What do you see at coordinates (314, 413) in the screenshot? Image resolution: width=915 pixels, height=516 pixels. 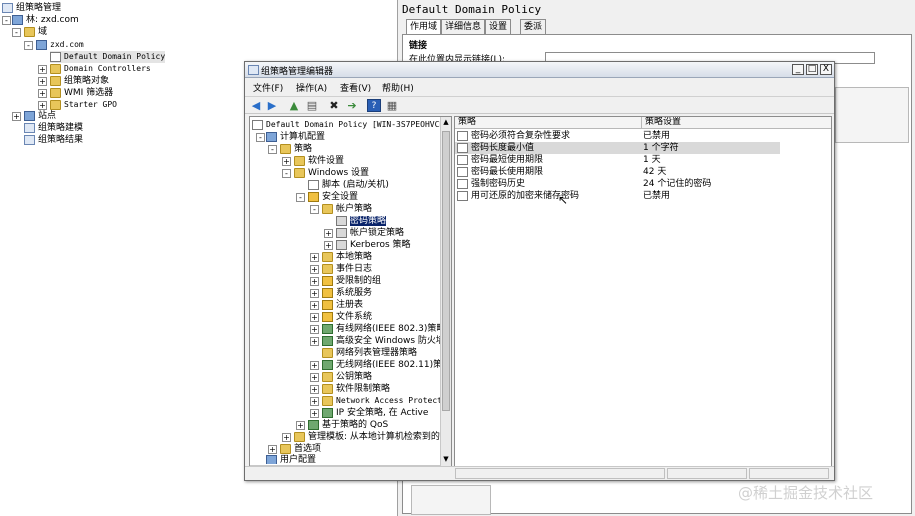 I see `expander-ipsec: +` at bounding box center [314, 413].